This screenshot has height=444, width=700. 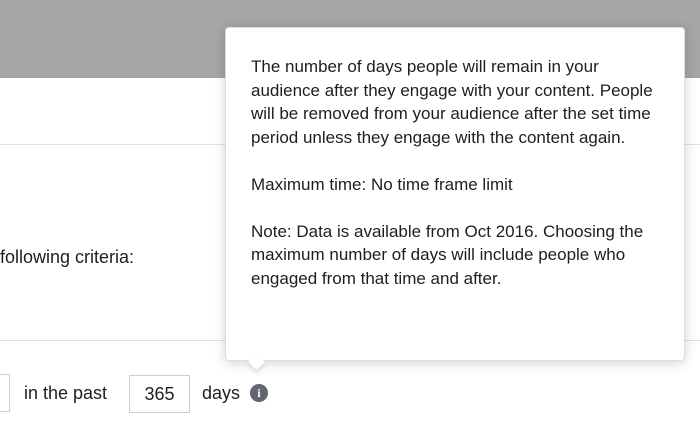 What do you see at coordinates (159, 394) in the screenshot?
I see `retention-days-input` at bounding box center [159, 394].